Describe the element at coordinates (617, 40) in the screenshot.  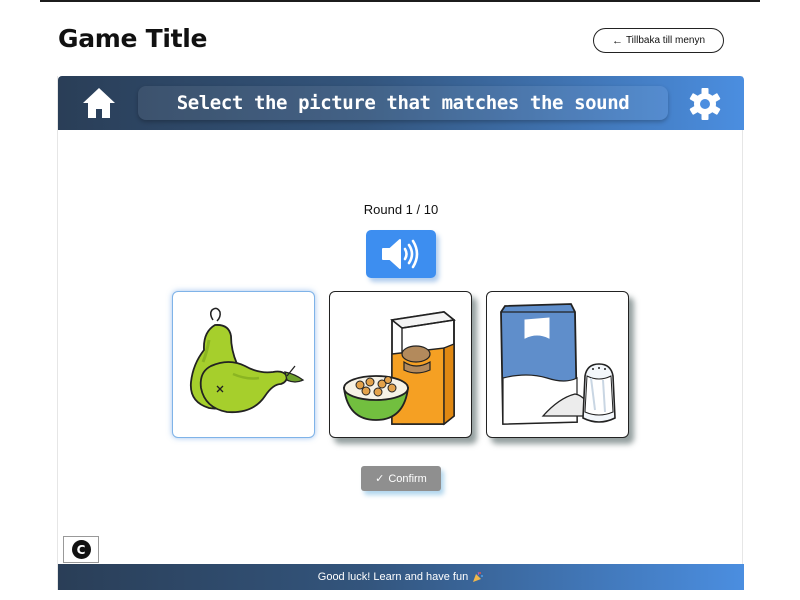
I see `arrow-left-icon: ←` at that location.